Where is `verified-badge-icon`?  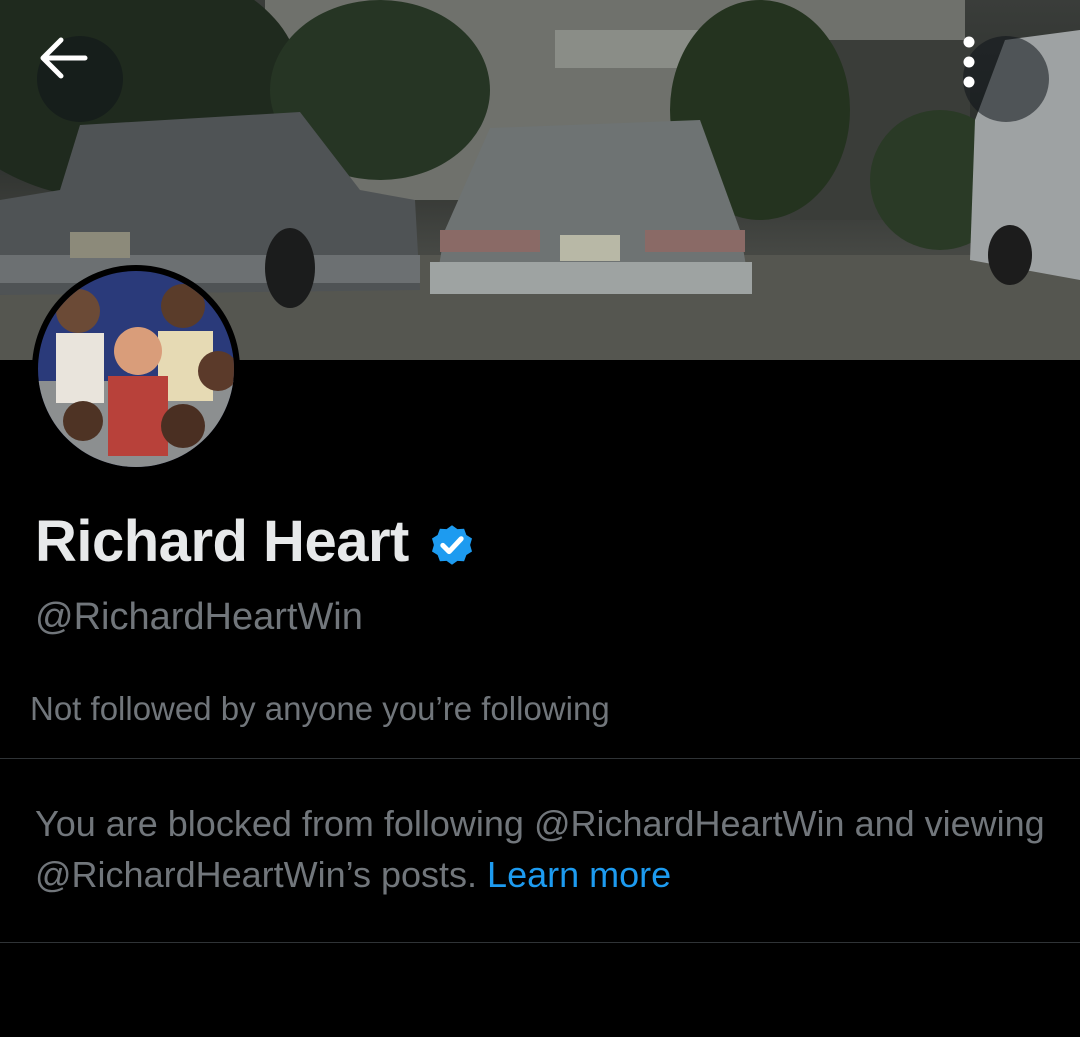 verified-badge-icon is located at coordinates (452, 545).